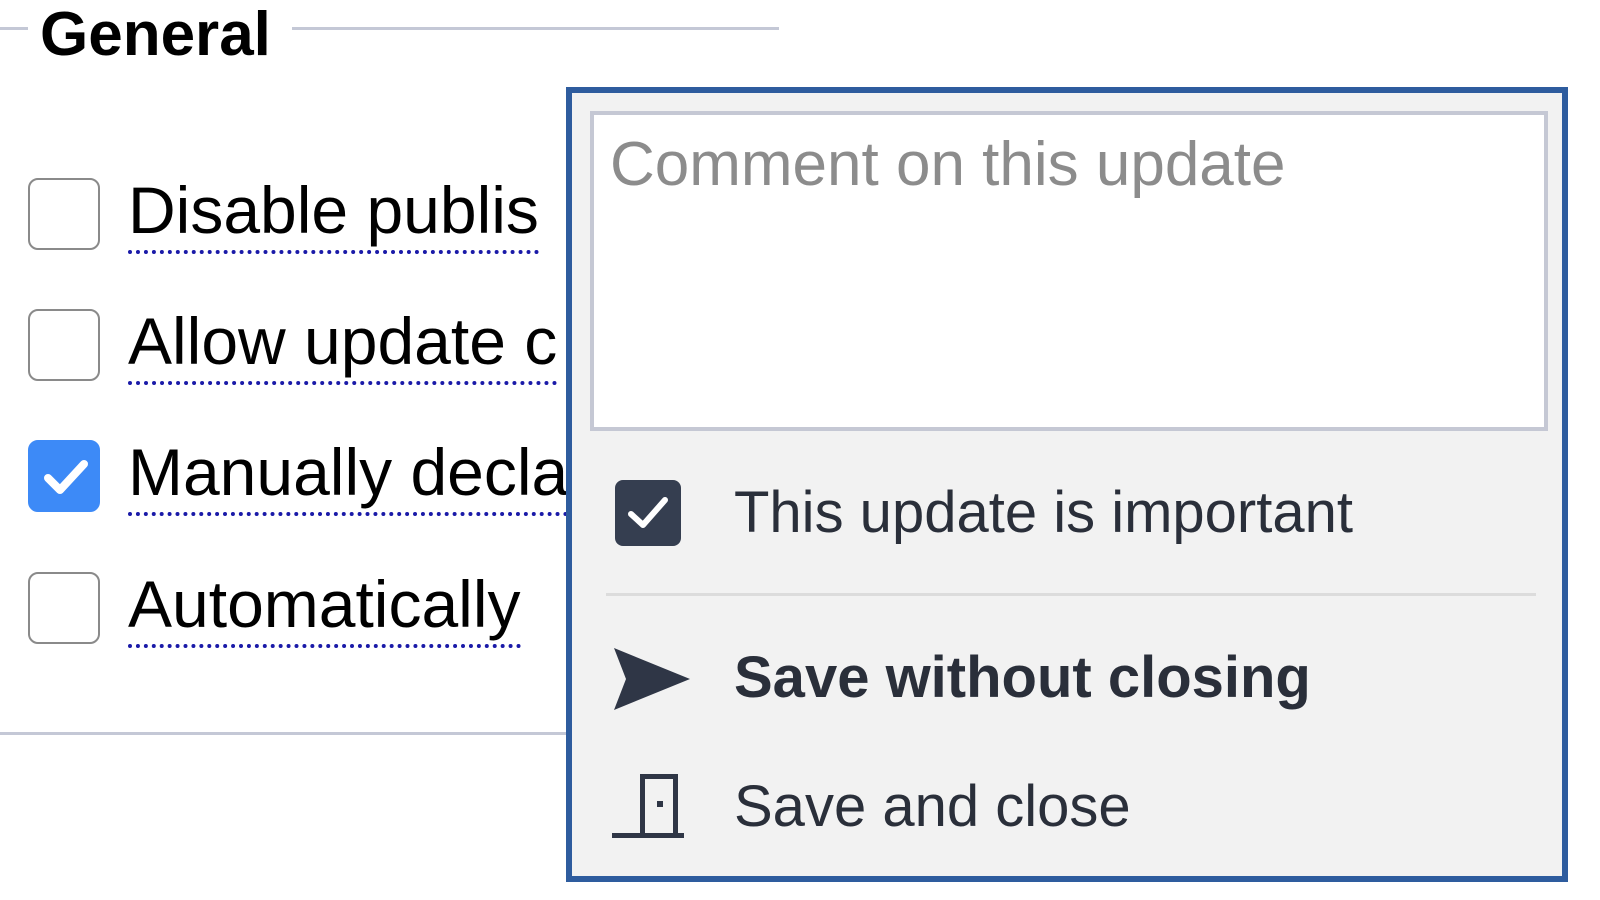 This screenshot has height=900, width=1600. What do you see at coordinates (535, 28) in the screenshot?
I see `fieldset-border-right` at bounding box center [535, 28].